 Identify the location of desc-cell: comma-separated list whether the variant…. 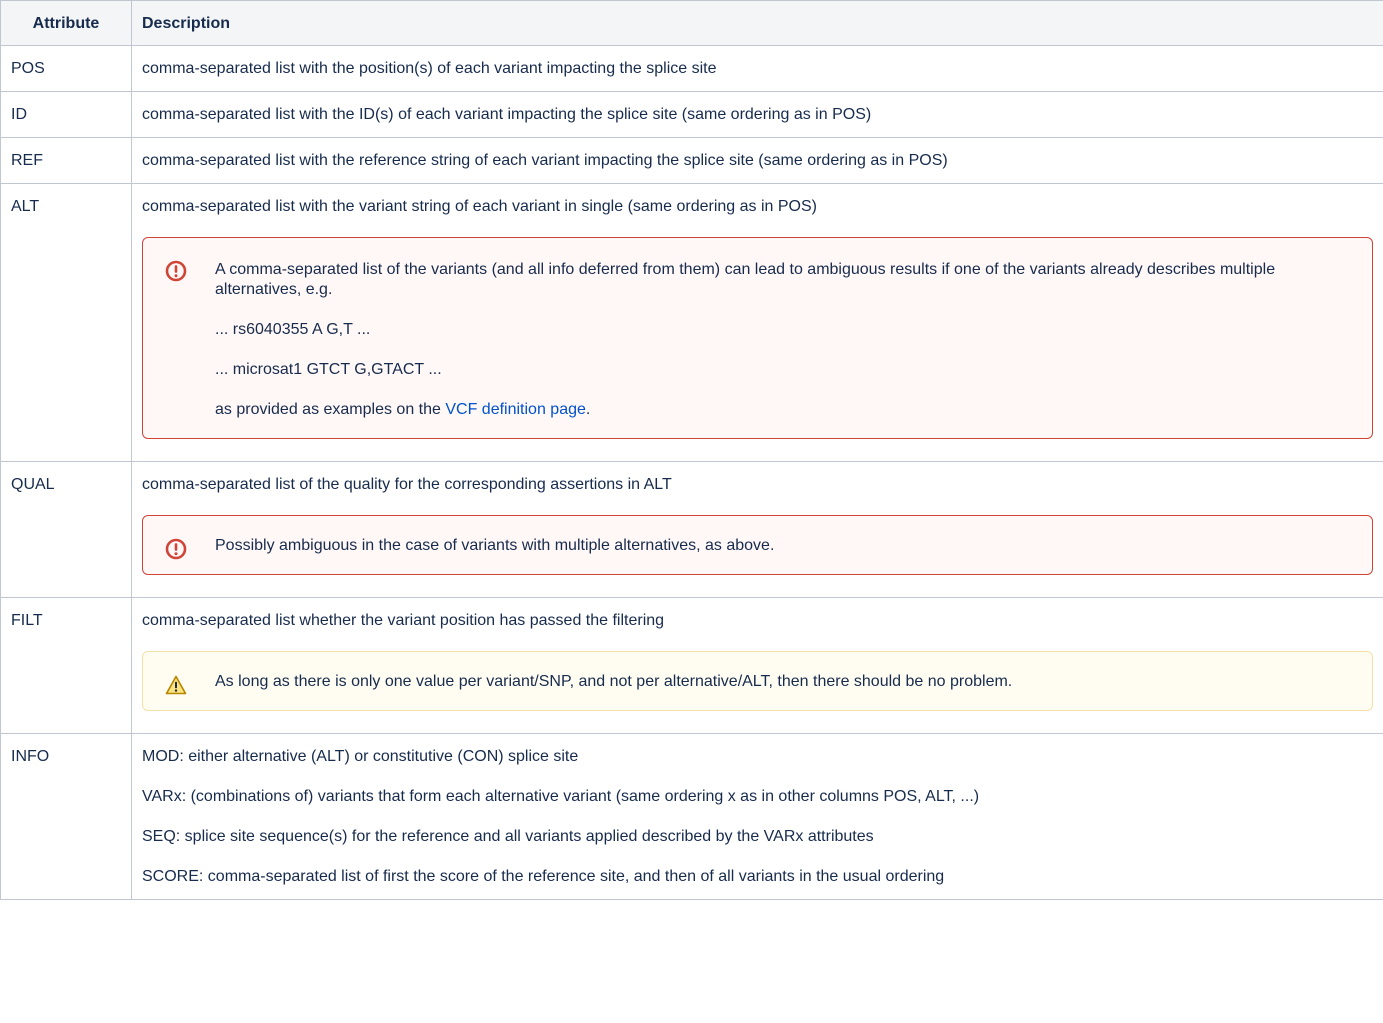
(757, 665).